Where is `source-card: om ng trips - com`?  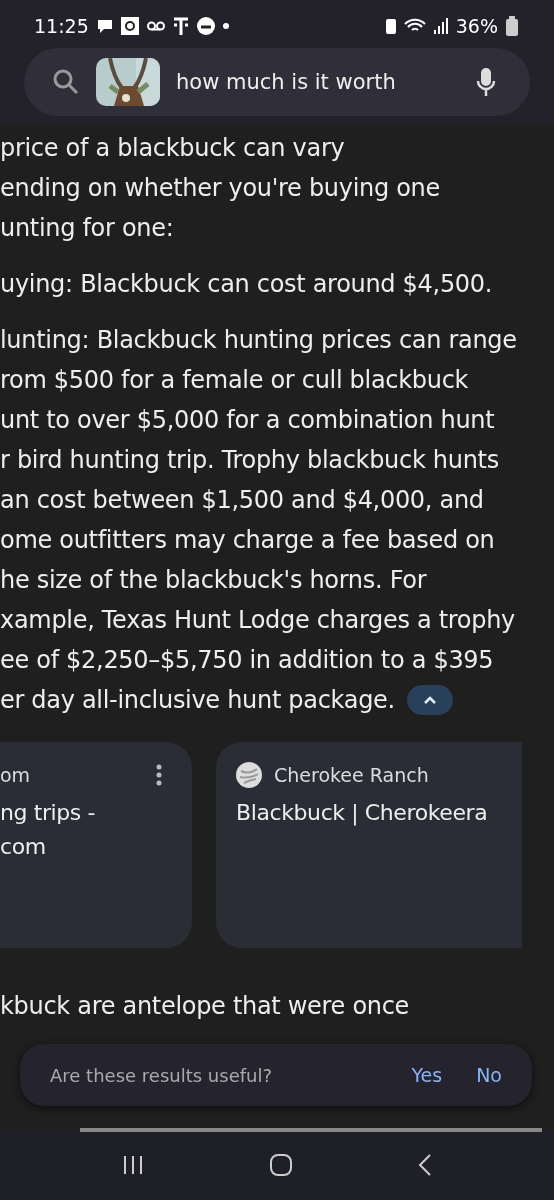 source-card: om ng trips - com is located at coordinates (96, 845).